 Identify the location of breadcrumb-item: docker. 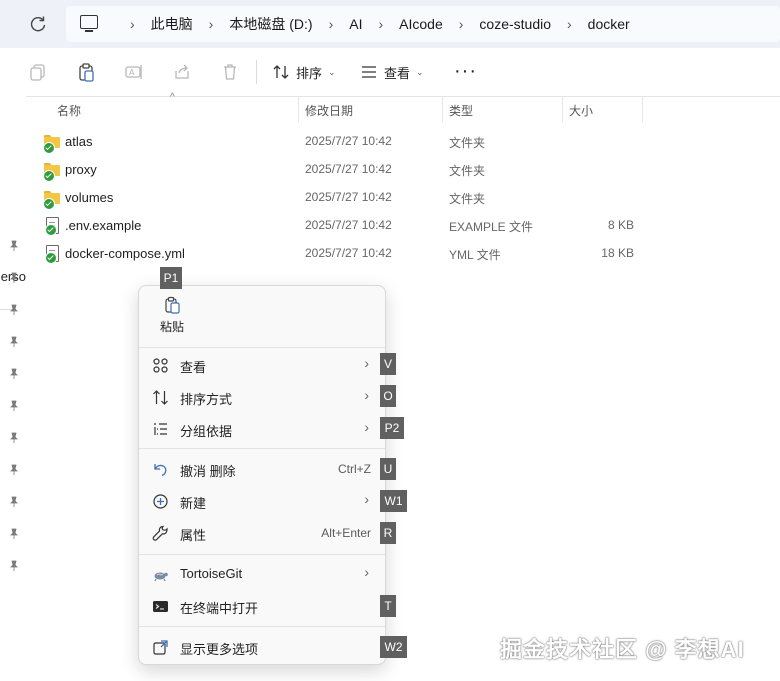
(609, 24).